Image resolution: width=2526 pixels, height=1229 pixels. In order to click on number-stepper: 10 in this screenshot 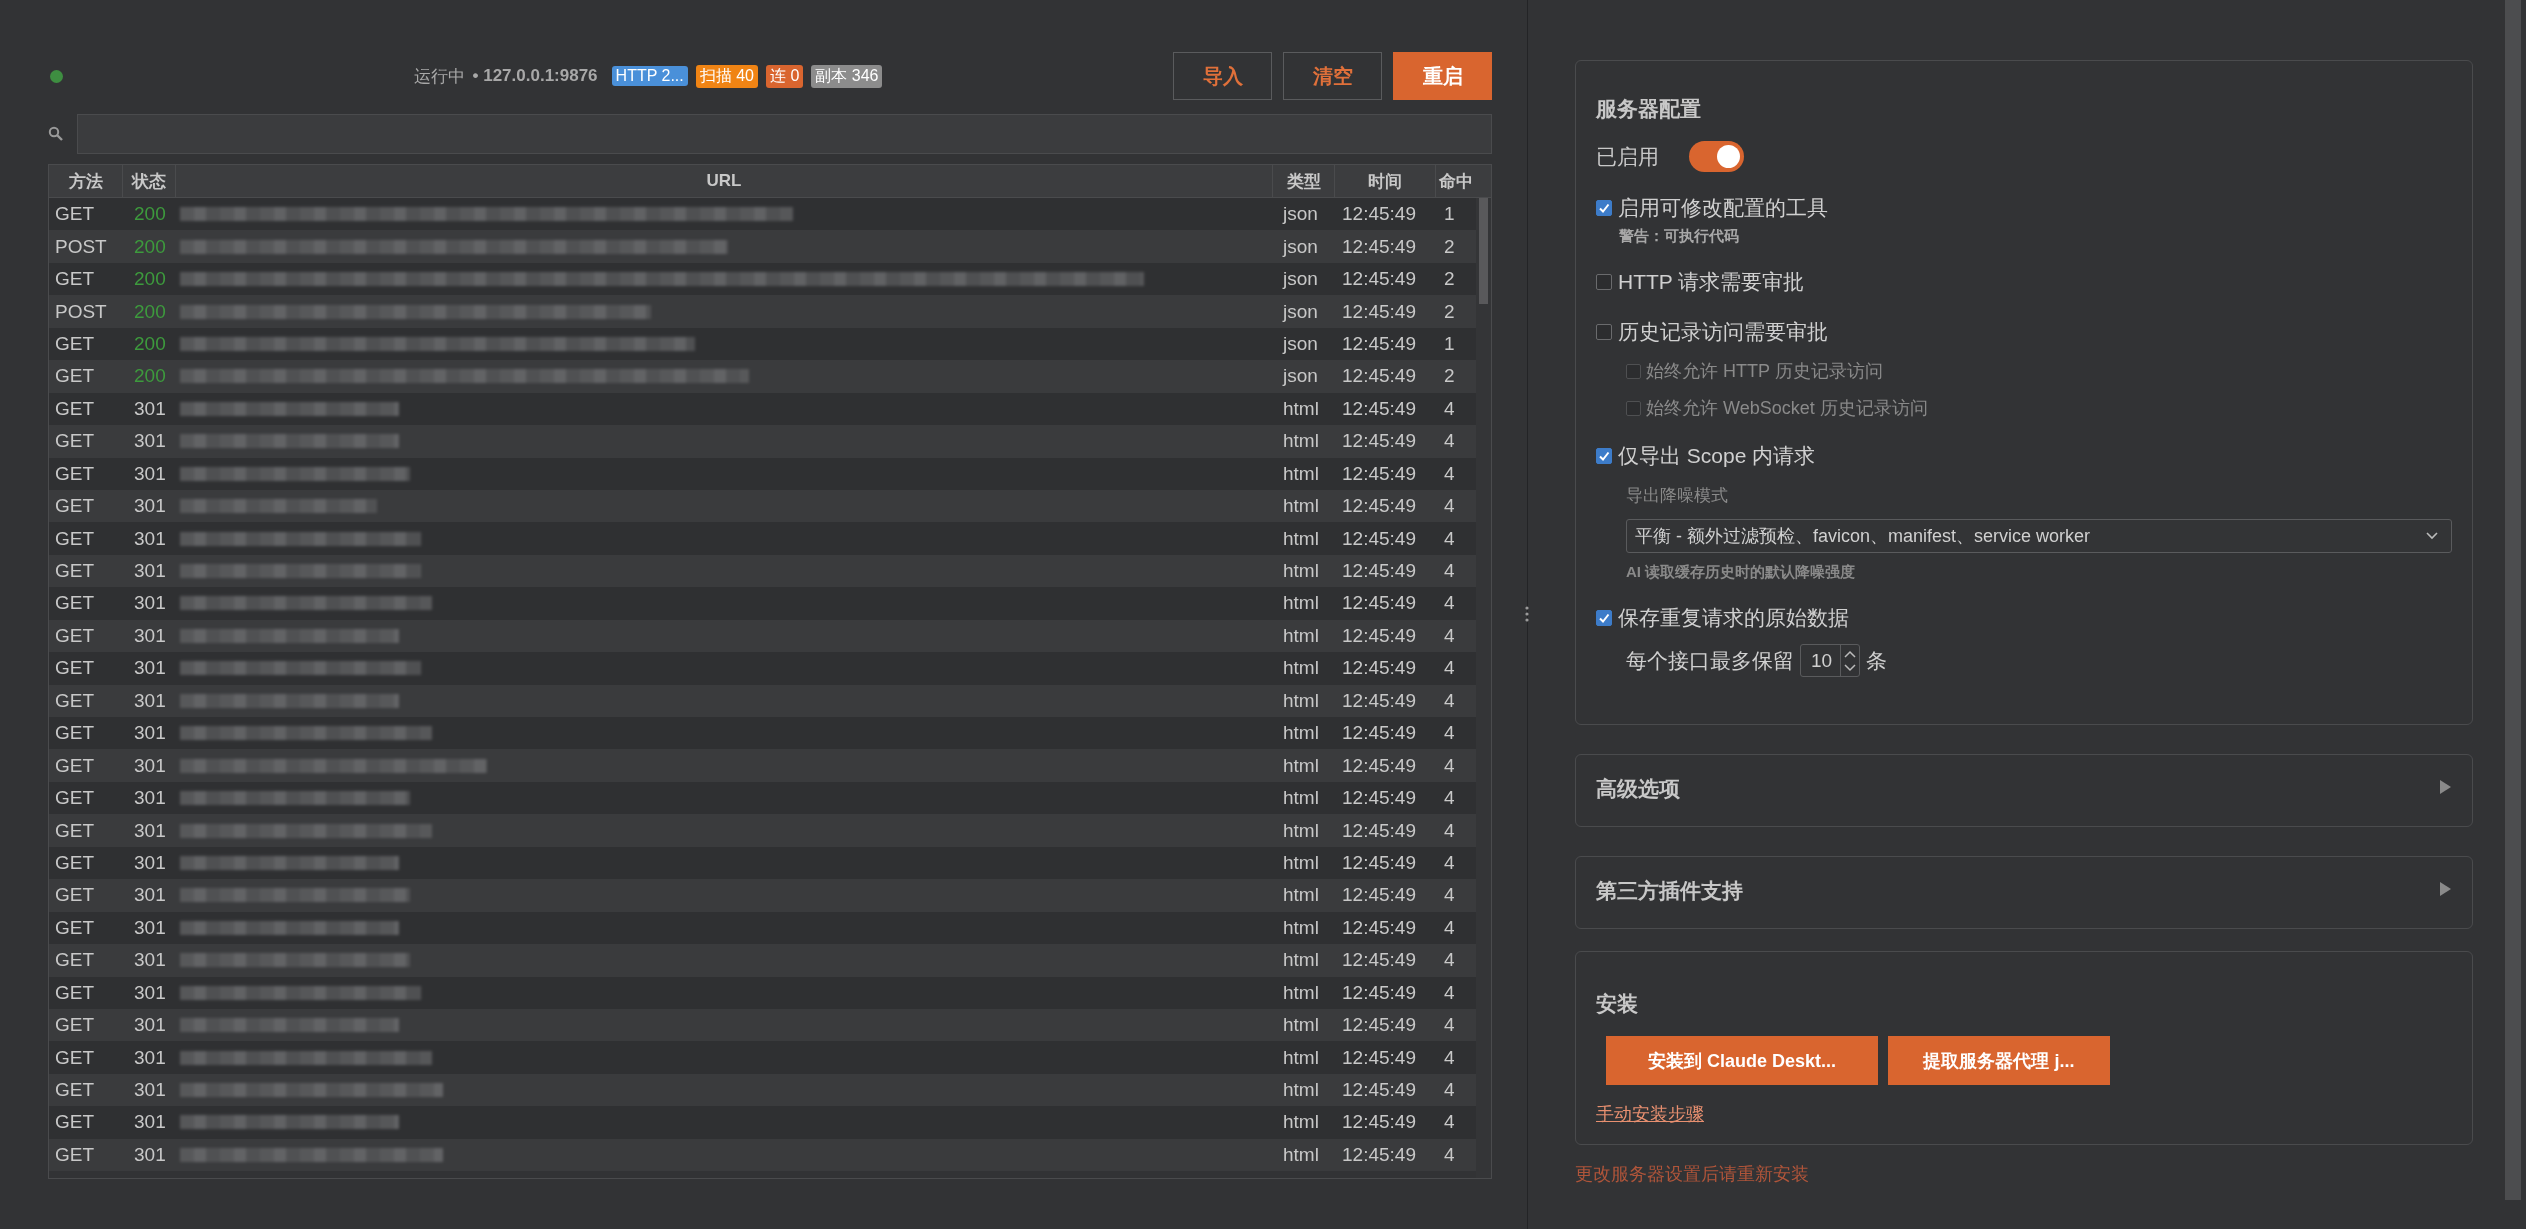, I will do `click(1830, 660)`.